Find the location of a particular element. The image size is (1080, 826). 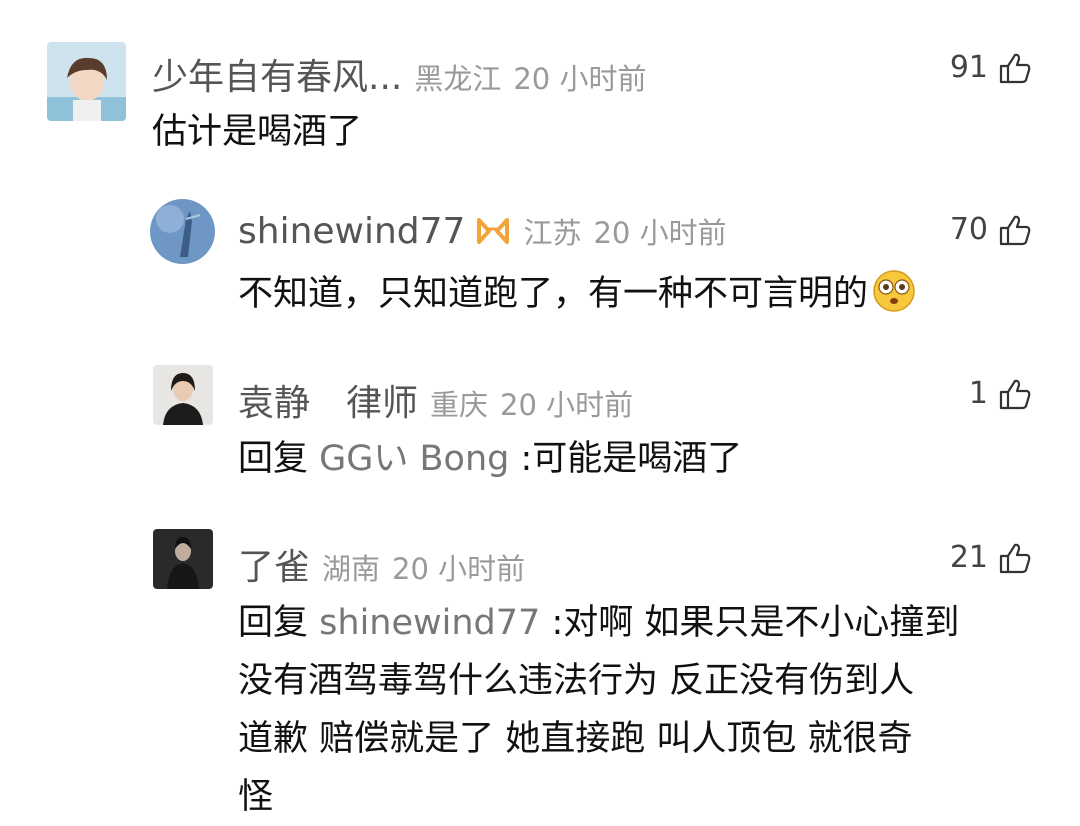

username: 袁静 律师 is located at coordinates (328, 400).